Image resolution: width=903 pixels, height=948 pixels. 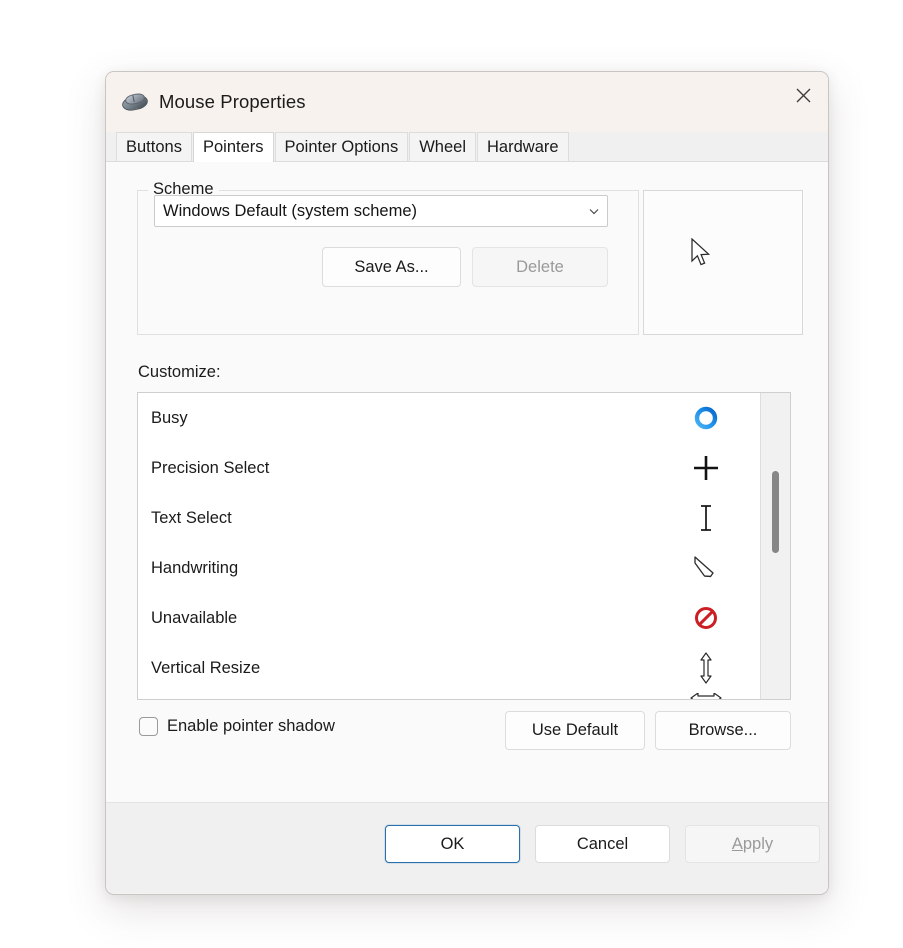 What do you see at coordinates (210, 467) in the screenshot?
I see `list-item-label: Precision Select` at bounding box center [210, 467].